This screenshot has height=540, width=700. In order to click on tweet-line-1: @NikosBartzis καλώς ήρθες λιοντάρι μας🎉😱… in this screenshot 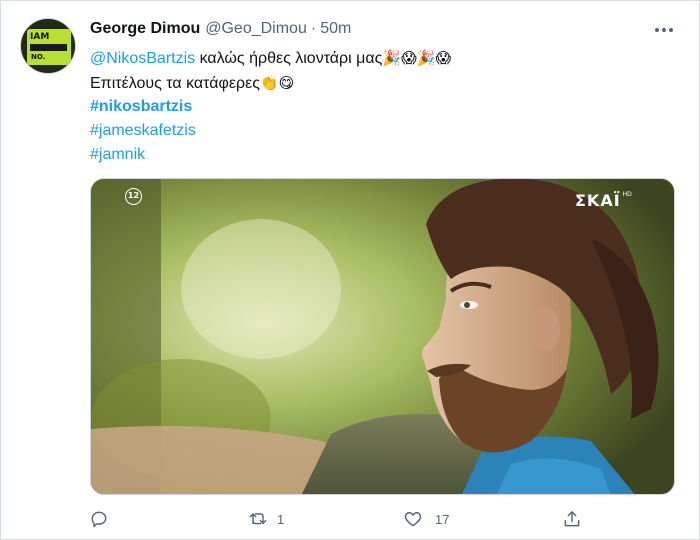, I will do `click(270, 58)`.